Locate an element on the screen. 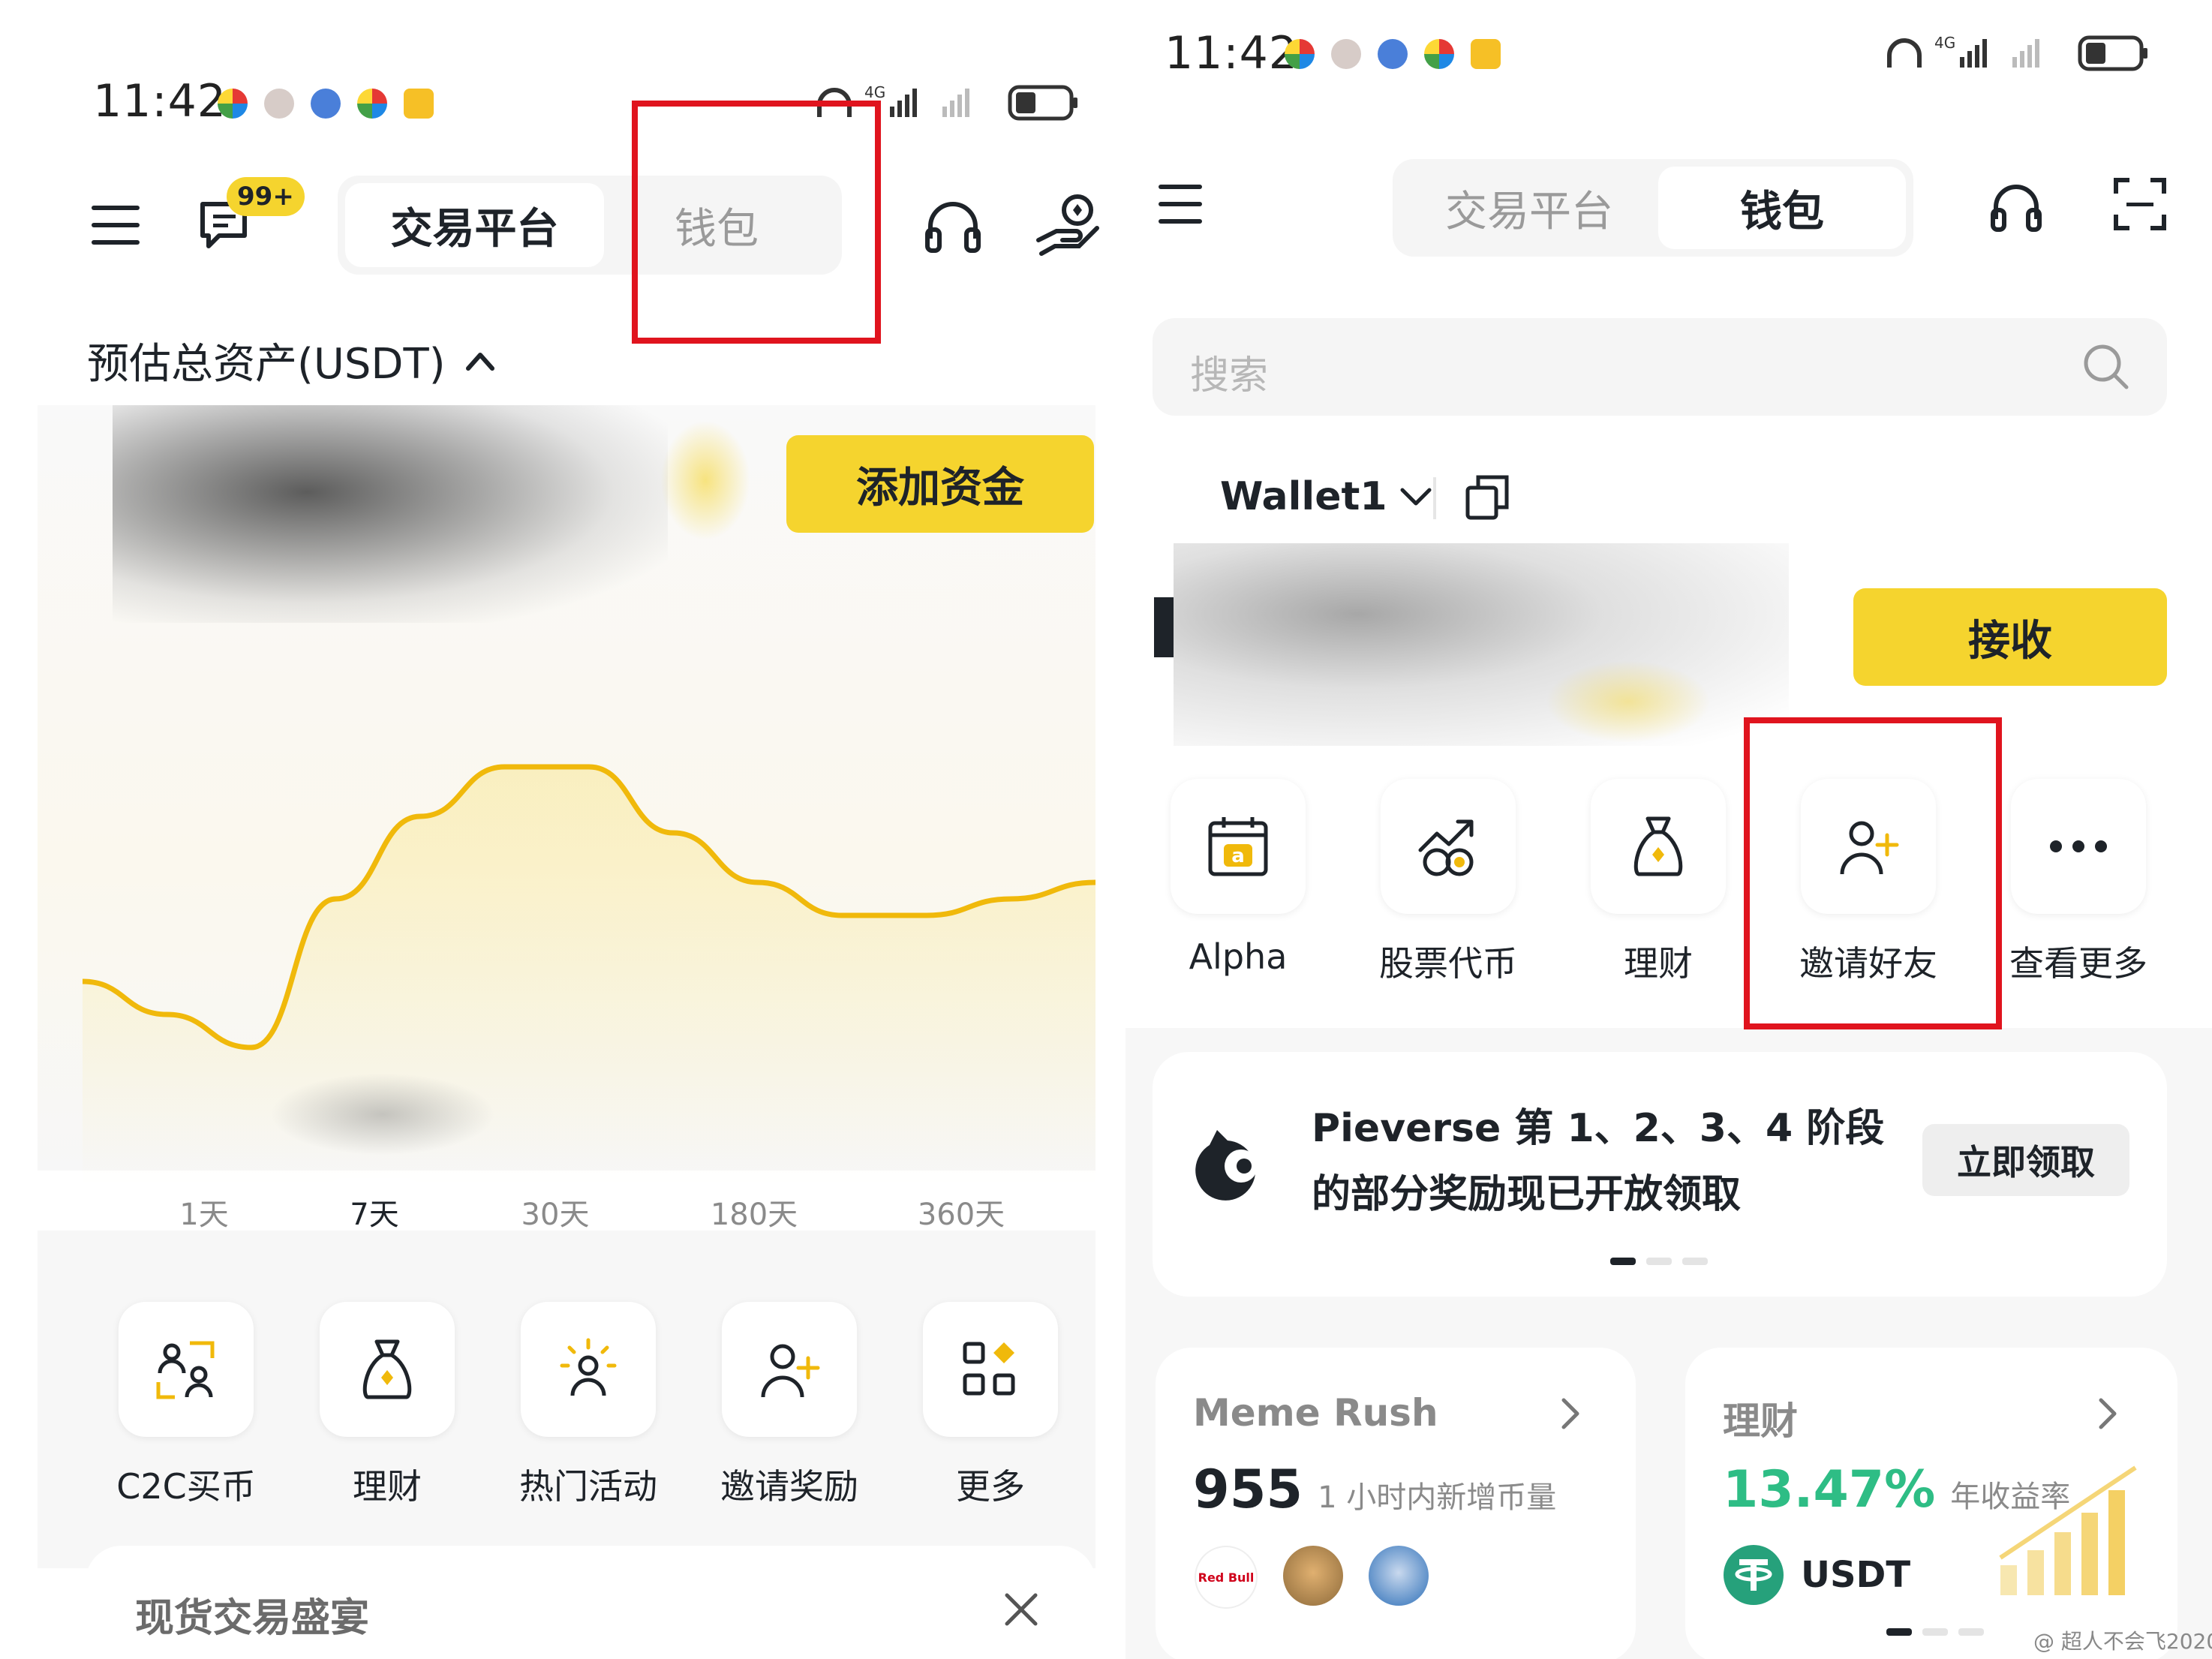 Image resolution: width=2212 pixels, height=1659 pixels. highlight-invite-friends is located at coordinates (1873, 873).